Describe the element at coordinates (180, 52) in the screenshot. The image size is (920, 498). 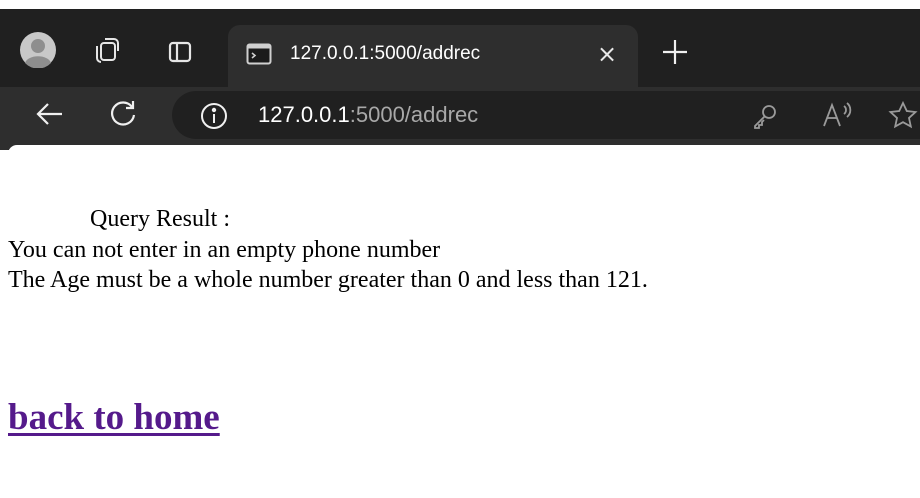
I see `tab-actions-icon` at that location.